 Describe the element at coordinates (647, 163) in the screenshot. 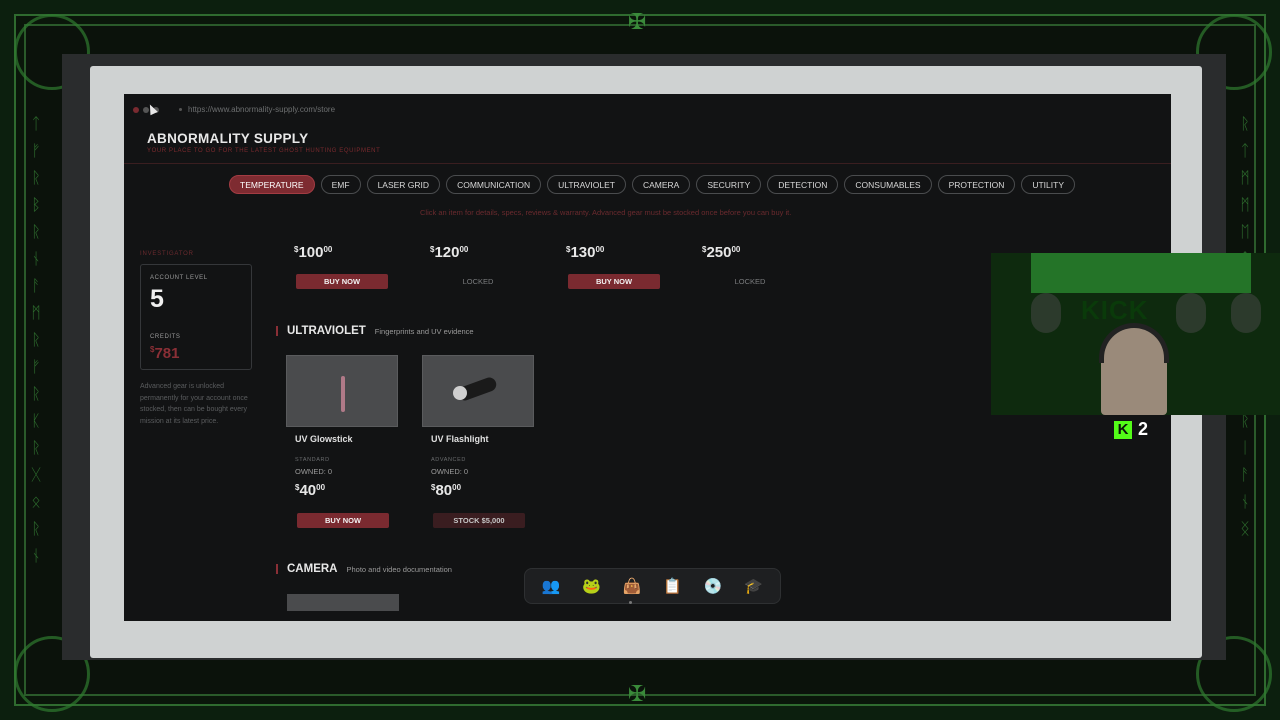

I see `header-divider` at that location.